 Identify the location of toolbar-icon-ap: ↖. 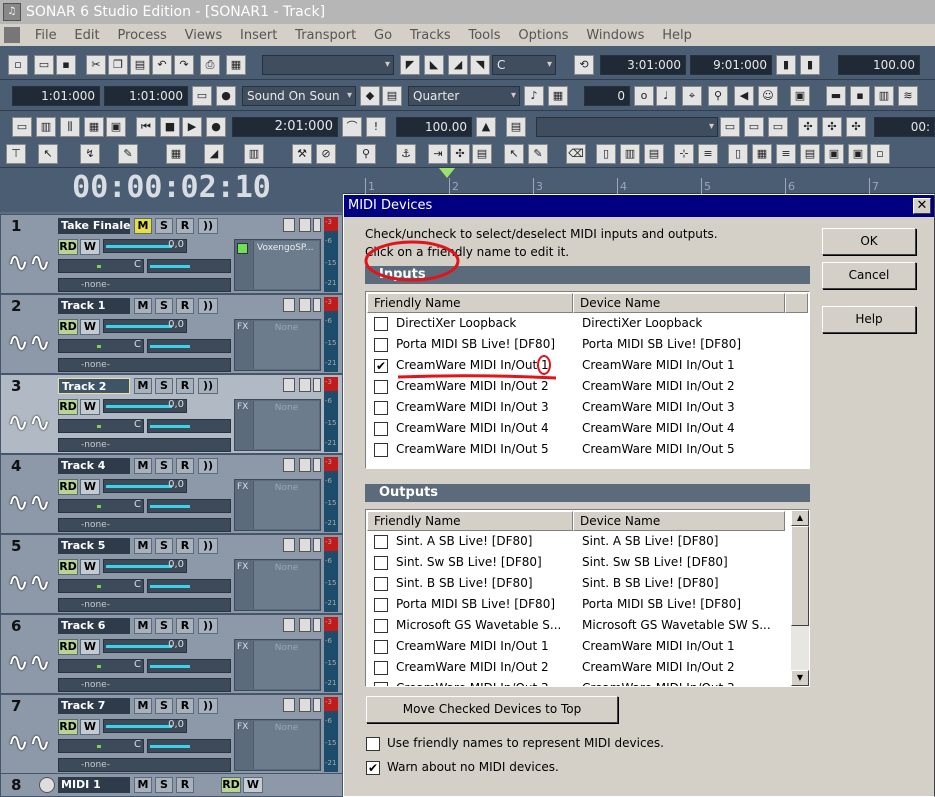
(514, 154).